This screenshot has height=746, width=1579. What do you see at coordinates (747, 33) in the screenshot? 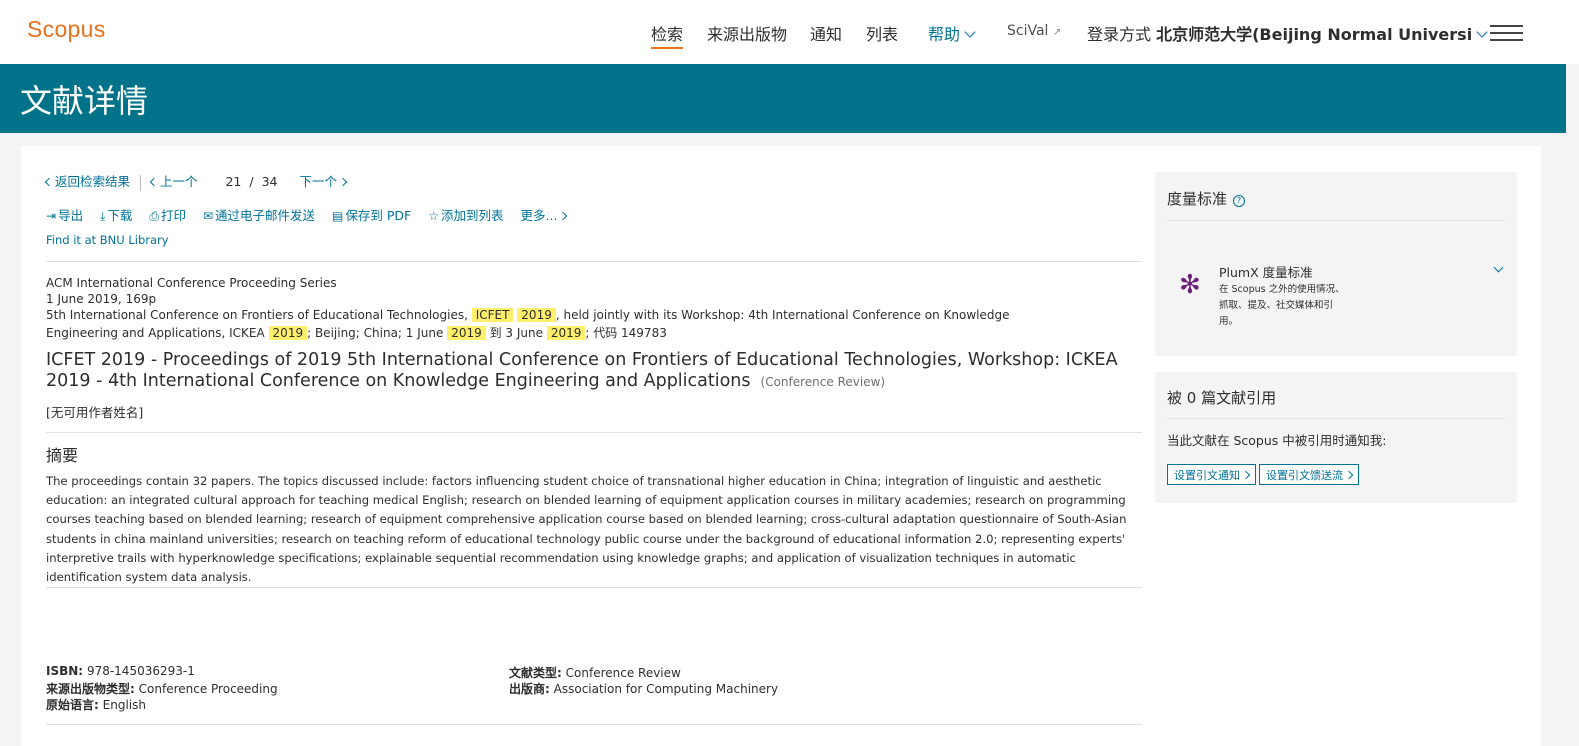
I see `nav-sources: 来源出版物` at bounding box center [747, 33].